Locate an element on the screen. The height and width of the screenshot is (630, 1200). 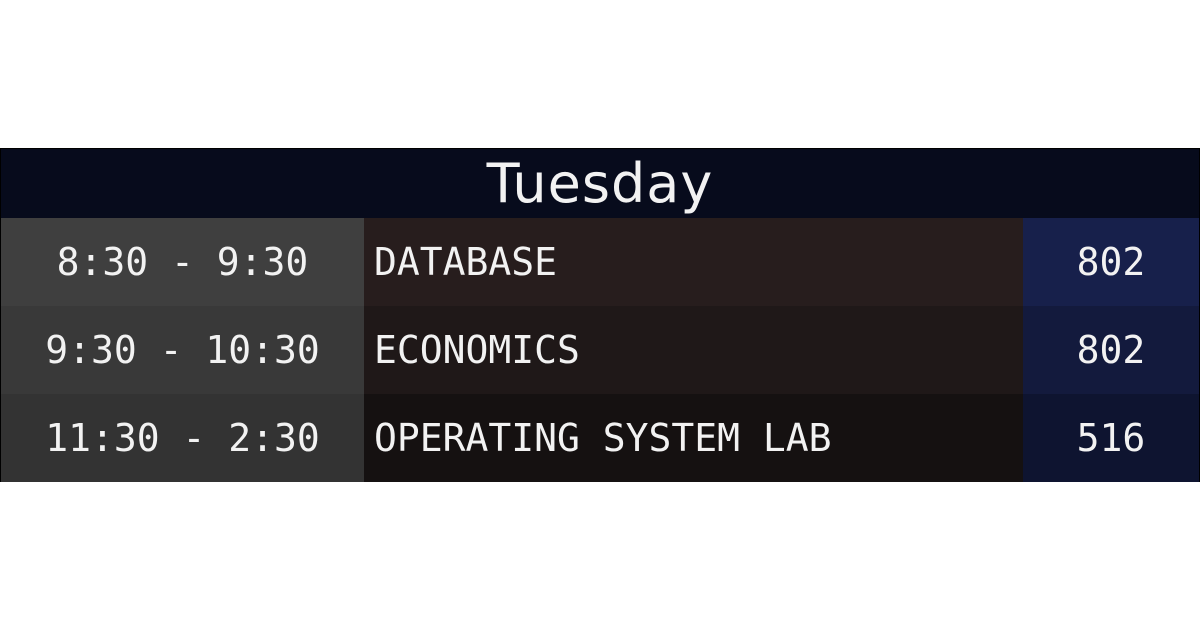
schedule-row: 11:30 - 2:30 OPERATING SYSTEM LAB 516 is located at coordinates (600, 438).